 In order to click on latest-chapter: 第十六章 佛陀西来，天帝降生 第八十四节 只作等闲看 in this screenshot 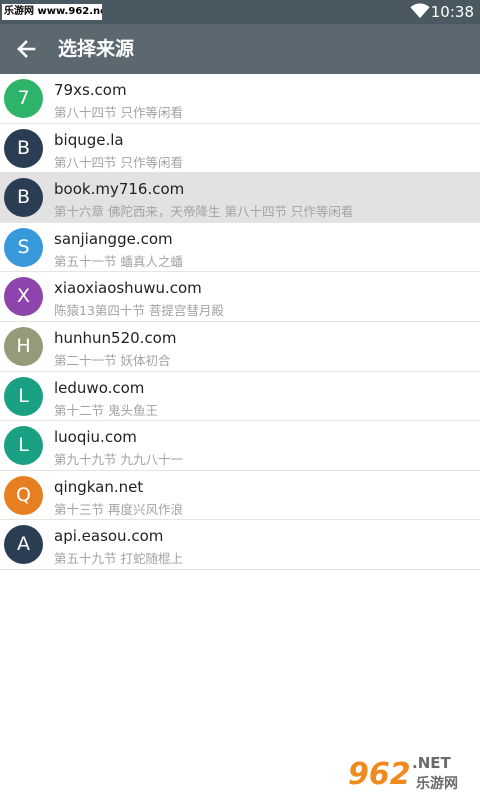, I will do `click(204, 212)`.